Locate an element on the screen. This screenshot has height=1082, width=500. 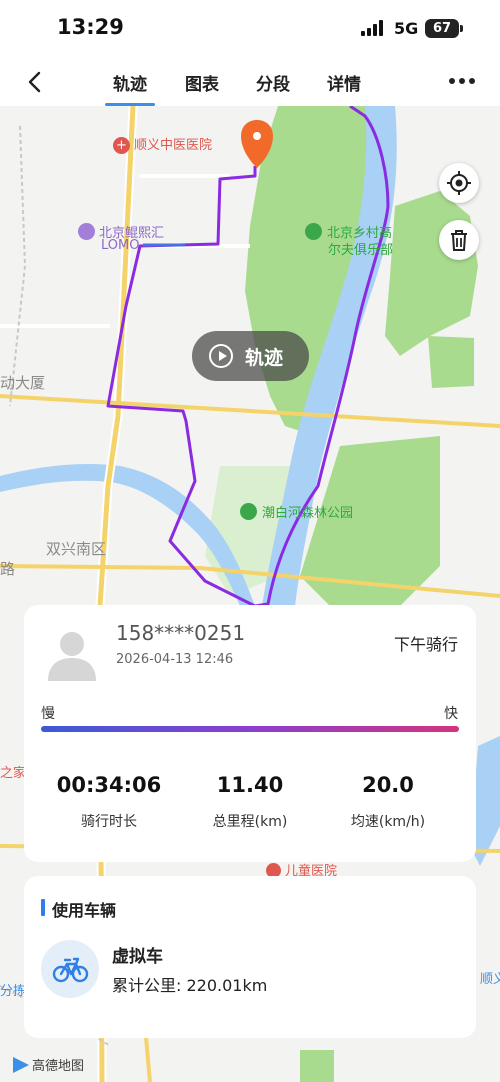
locate-icon is located at coordinates (459, 183).